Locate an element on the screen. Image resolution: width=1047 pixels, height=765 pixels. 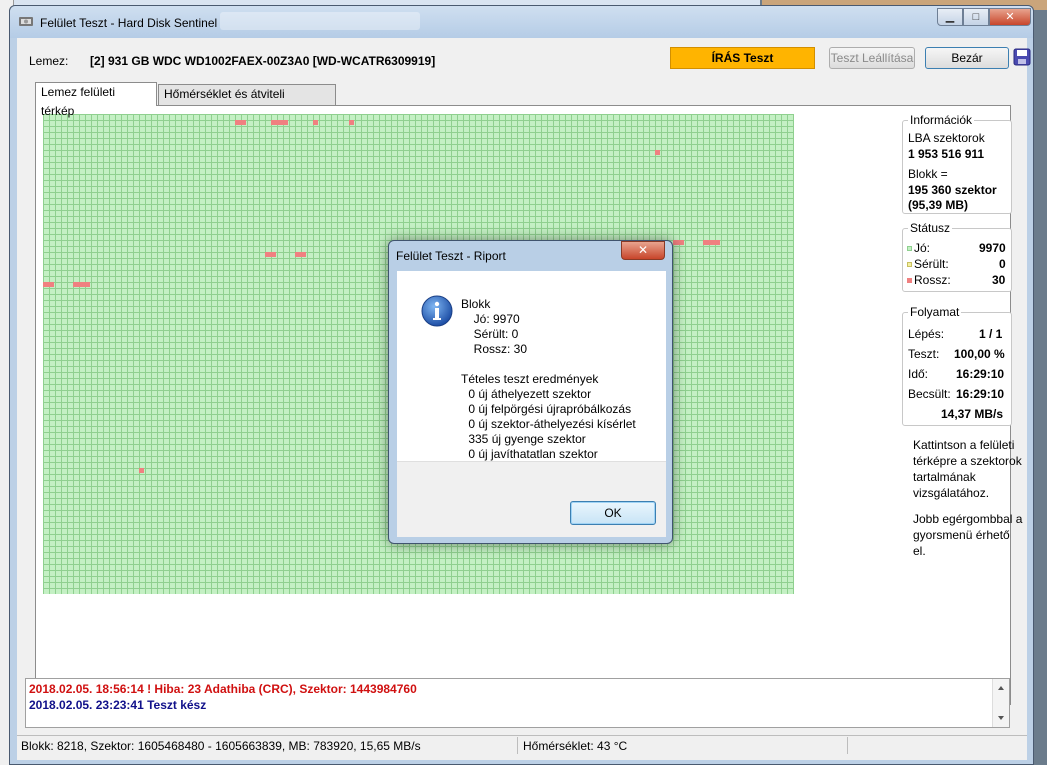
damaged-swatch is located at coordinates (909, 265).